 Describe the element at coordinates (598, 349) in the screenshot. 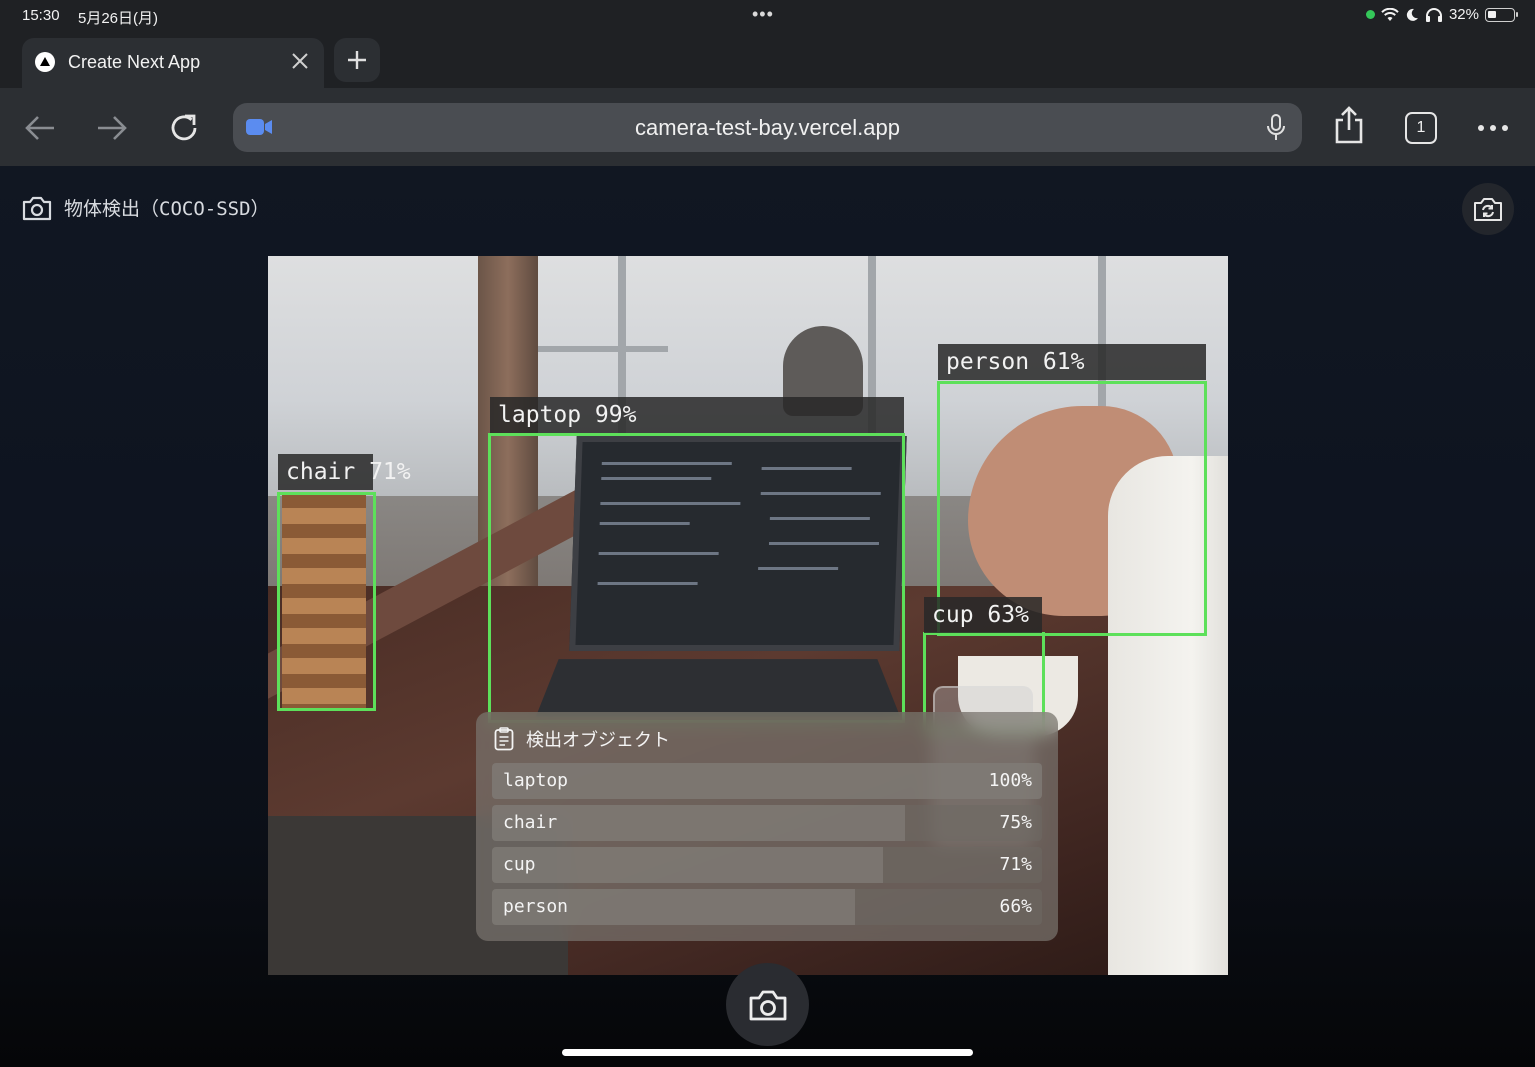

I see `scene-window-frame` at that location.